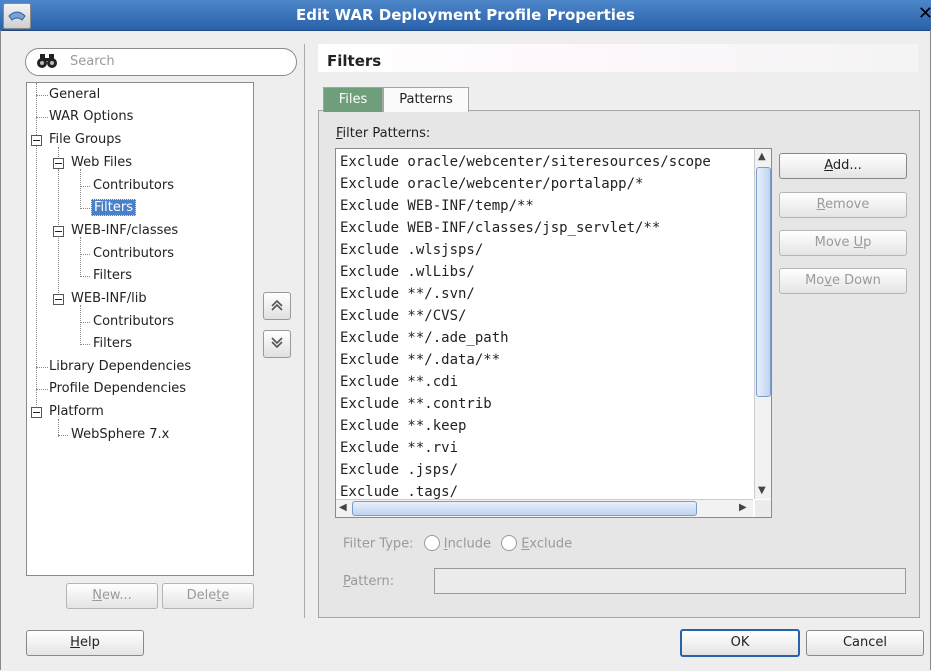 This screenshot has height=671, width=931. What do you see at coordinates (201, 595) in the screenshot?
I see `button-label: Dele` at bounding box center [201, 595].